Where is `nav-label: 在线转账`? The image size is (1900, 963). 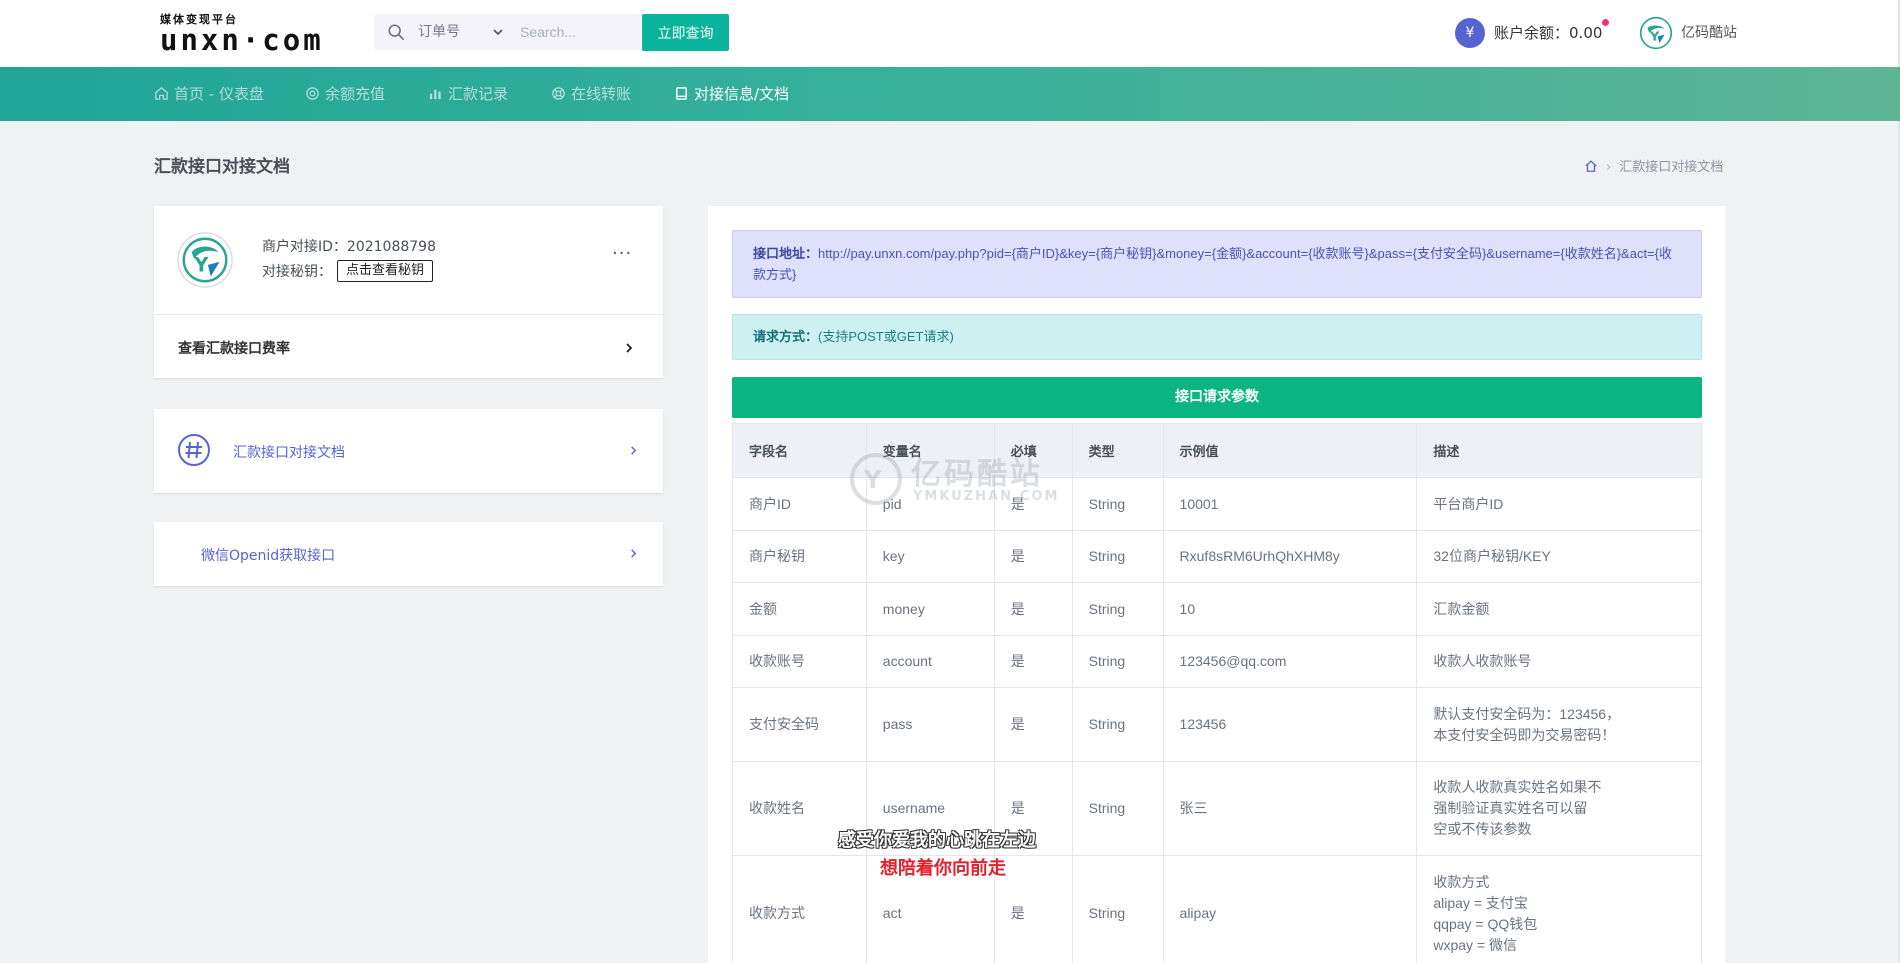
nav-label: 在线转账 is located at coordinates (601, 94).